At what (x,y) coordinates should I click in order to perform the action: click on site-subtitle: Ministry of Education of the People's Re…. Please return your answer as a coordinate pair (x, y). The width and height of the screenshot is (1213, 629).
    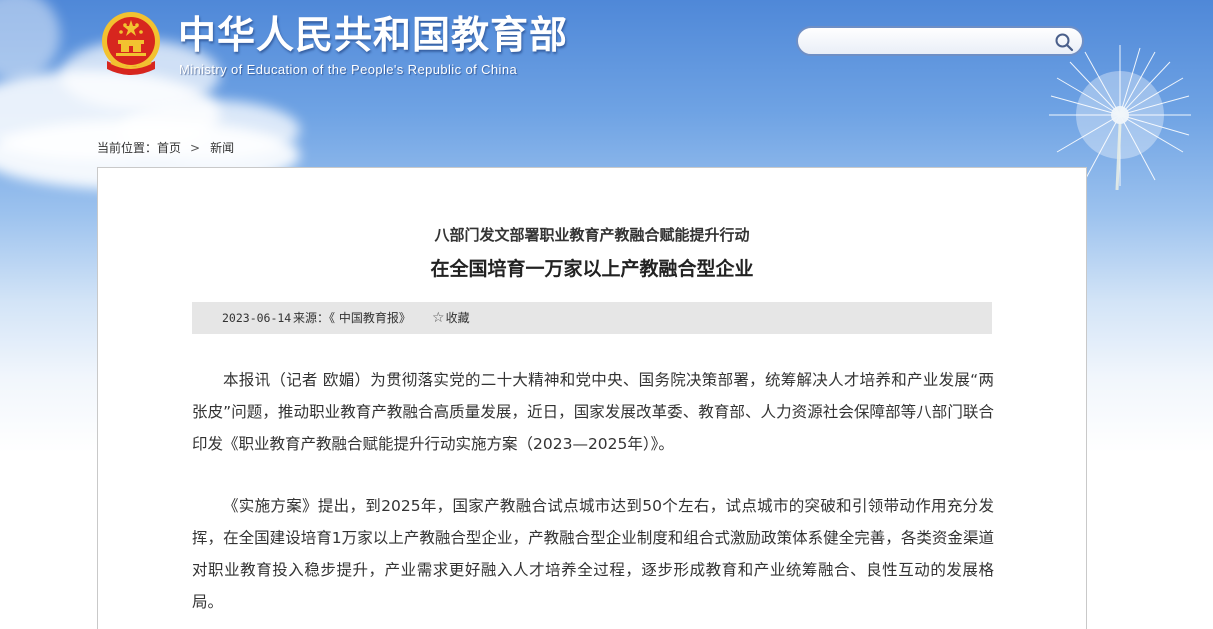
    Looking at the image, I should click on (348, 69).